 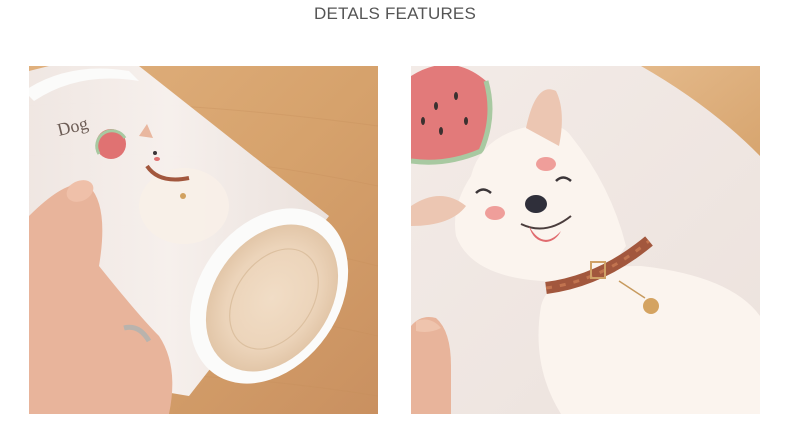 What do you see at coordinates (452, 115) in the screenshot?
I see `watermelon-hat` at bounding box center [452, 115].